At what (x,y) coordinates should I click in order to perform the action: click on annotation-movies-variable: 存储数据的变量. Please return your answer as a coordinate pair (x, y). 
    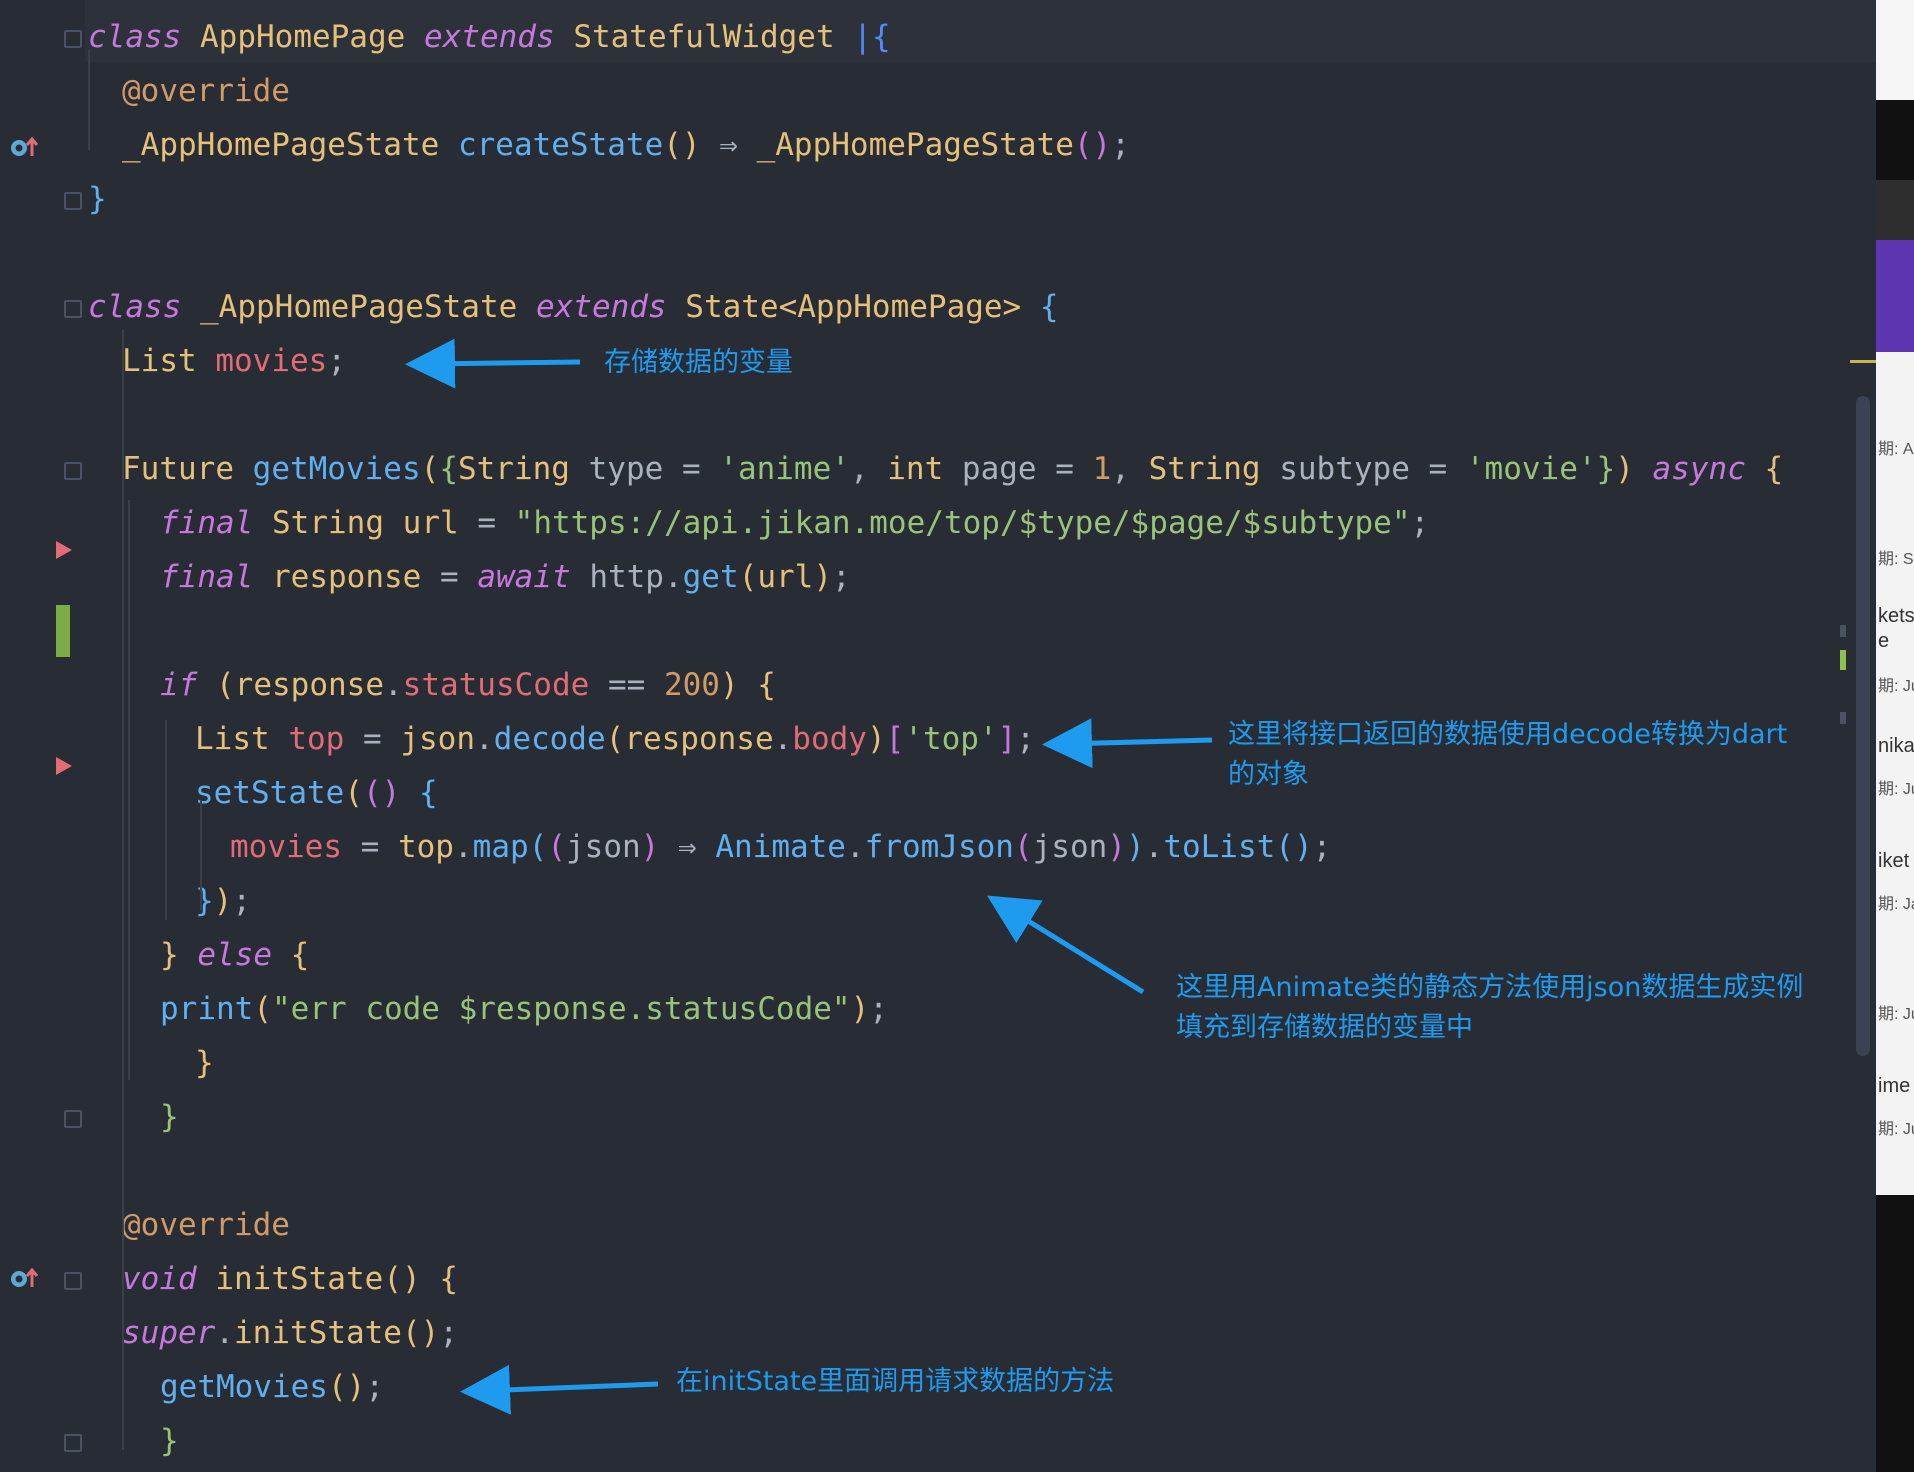
    Looking at the image, I should click on (698, 362).